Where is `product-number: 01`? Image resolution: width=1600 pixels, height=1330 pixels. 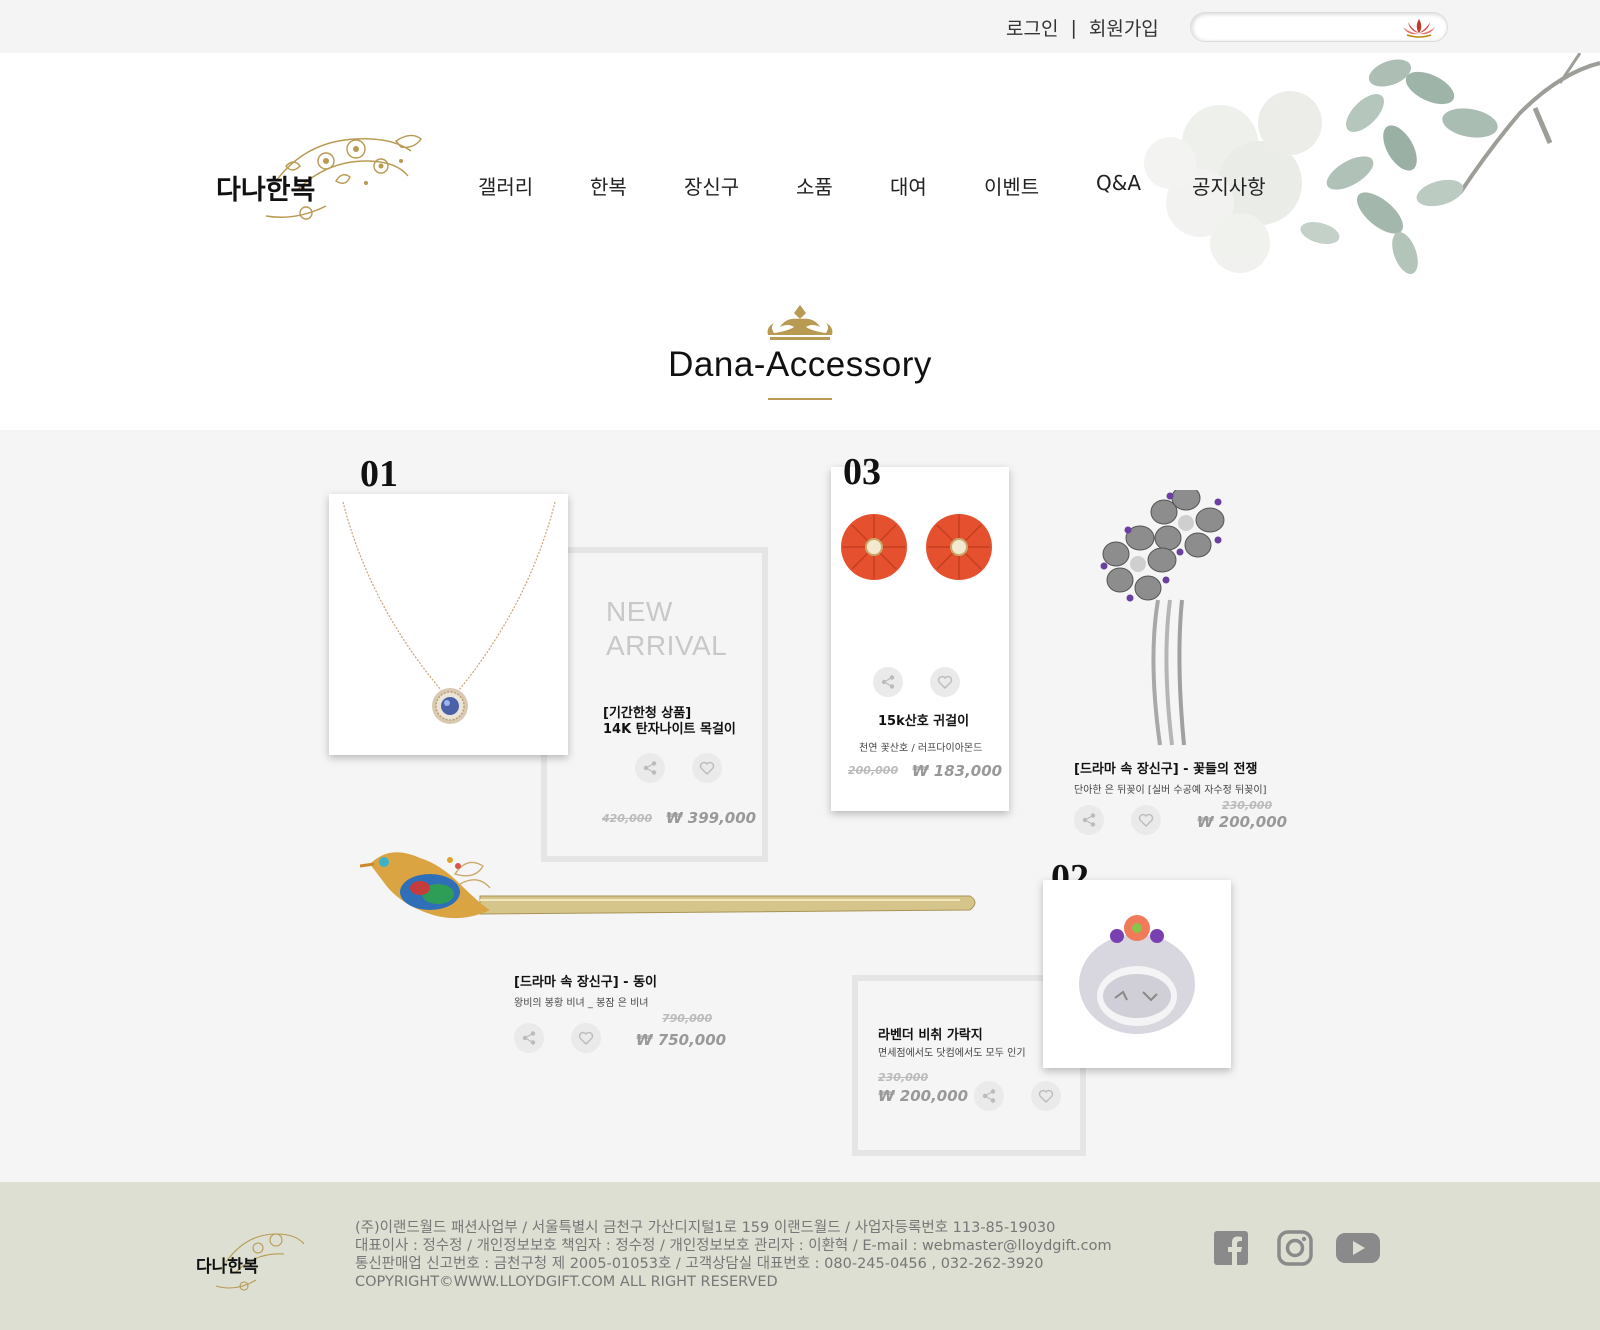
product-number: 01 is located at coordinates (379, 474).